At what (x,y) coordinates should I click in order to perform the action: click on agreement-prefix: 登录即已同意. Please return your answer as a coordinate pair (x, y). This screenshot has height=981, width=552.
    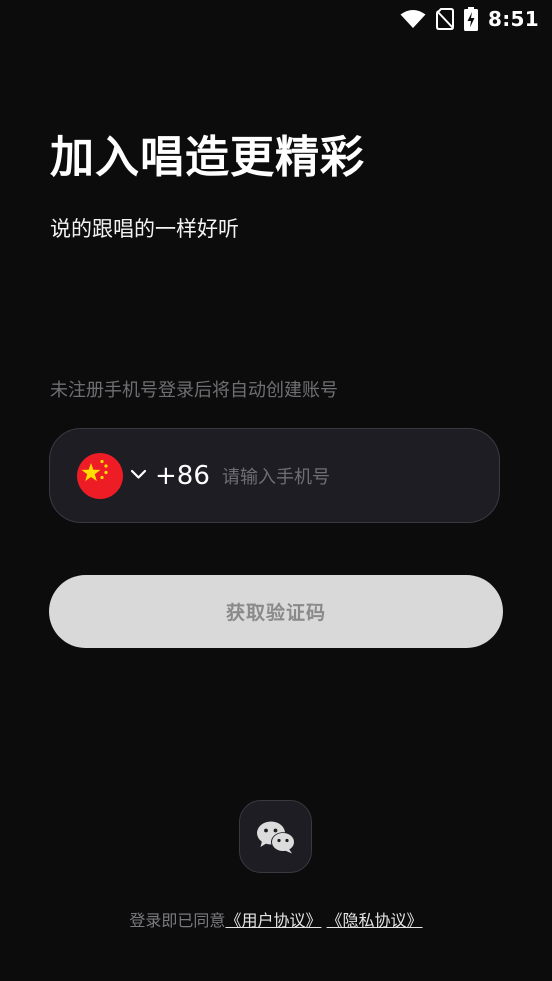
    Looking at the image, I should click on (177, 920).